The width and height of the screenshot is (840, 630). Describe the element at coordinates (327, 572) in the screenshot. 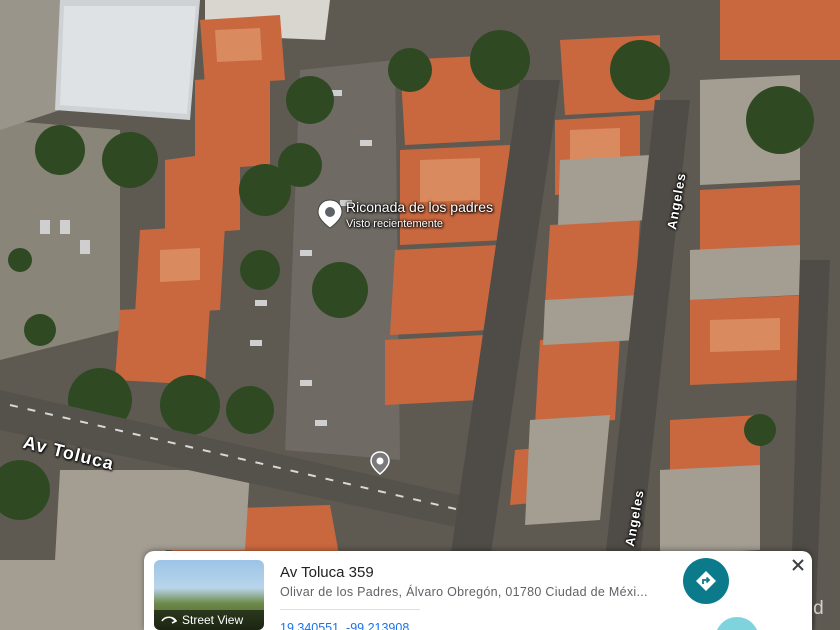

I see `place-title: Av Toluca 359` at that location.